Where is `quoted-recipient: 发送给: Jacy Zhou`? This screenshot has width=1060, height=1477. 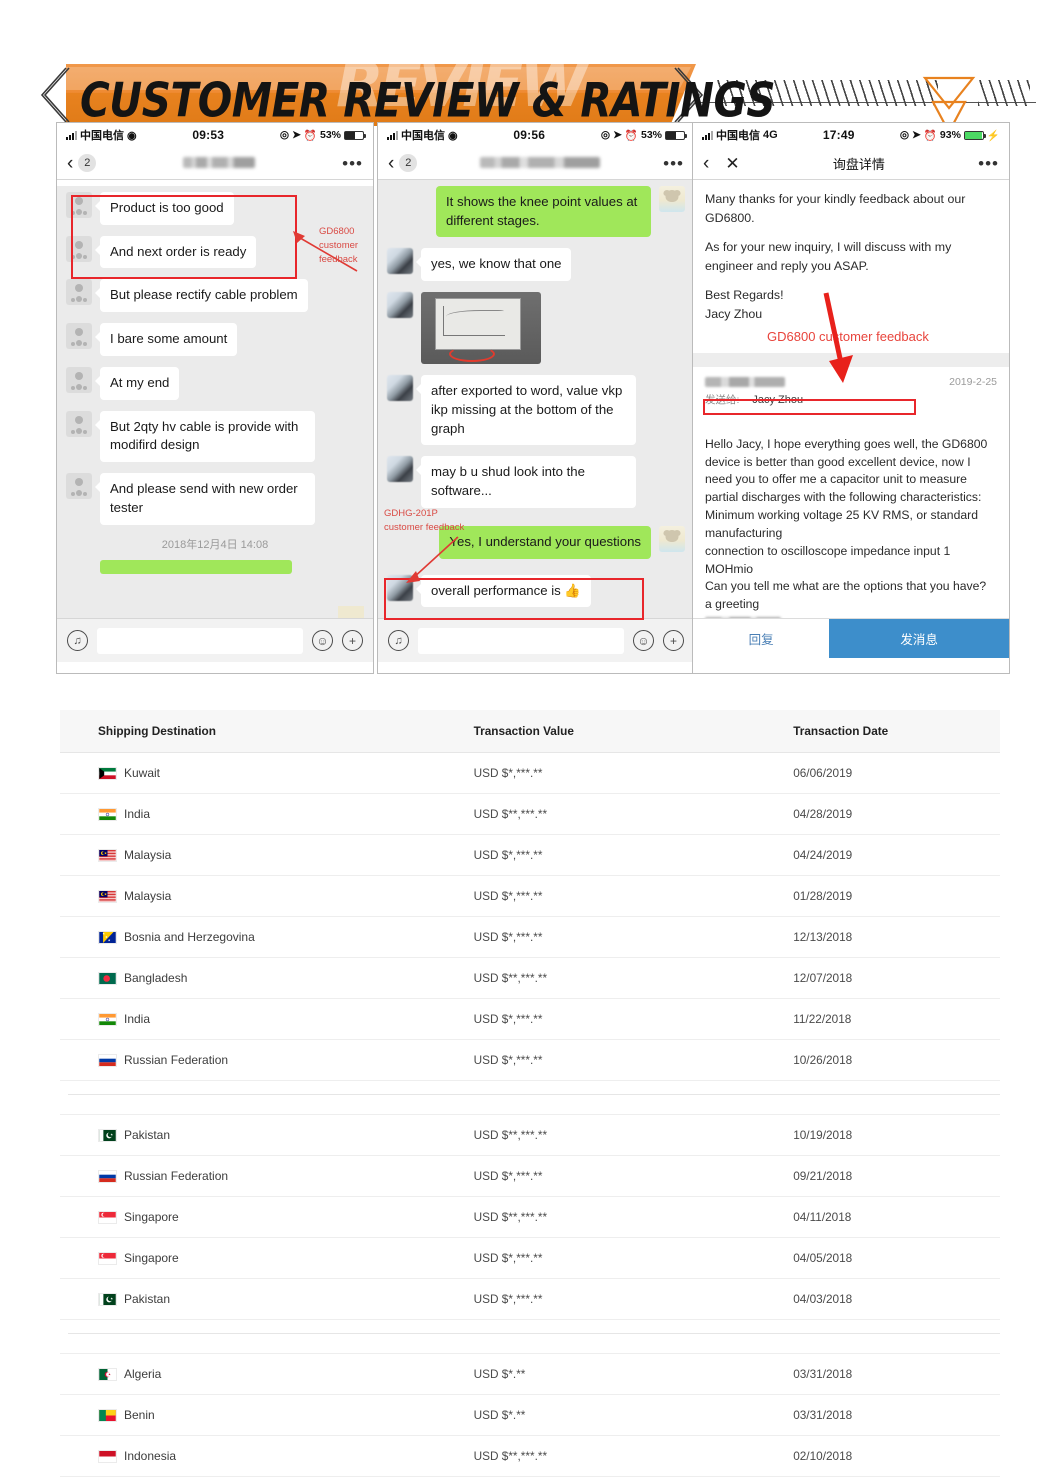
quoted-recipient: 发送给: Jacy Zhou is located at coordinates (851, 400).